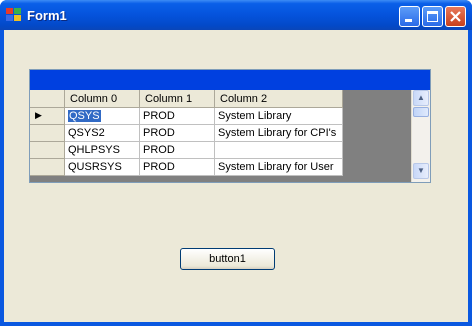 This screenshot has height=326, width=472. What do you see at coordinates (279, 167) in the screenshot?
I see `table-cell: System Library for User` at bounding box center [279, 167].